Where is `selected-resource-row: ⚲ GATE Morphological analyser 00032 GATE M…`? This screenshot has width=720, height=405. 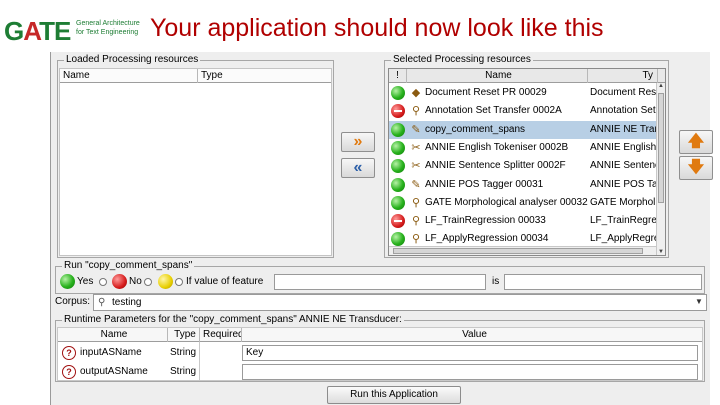 selected-resource-row: ⚲ GATE Morphological analyser 00032 GATE M… is located at coordinates (527, 203).